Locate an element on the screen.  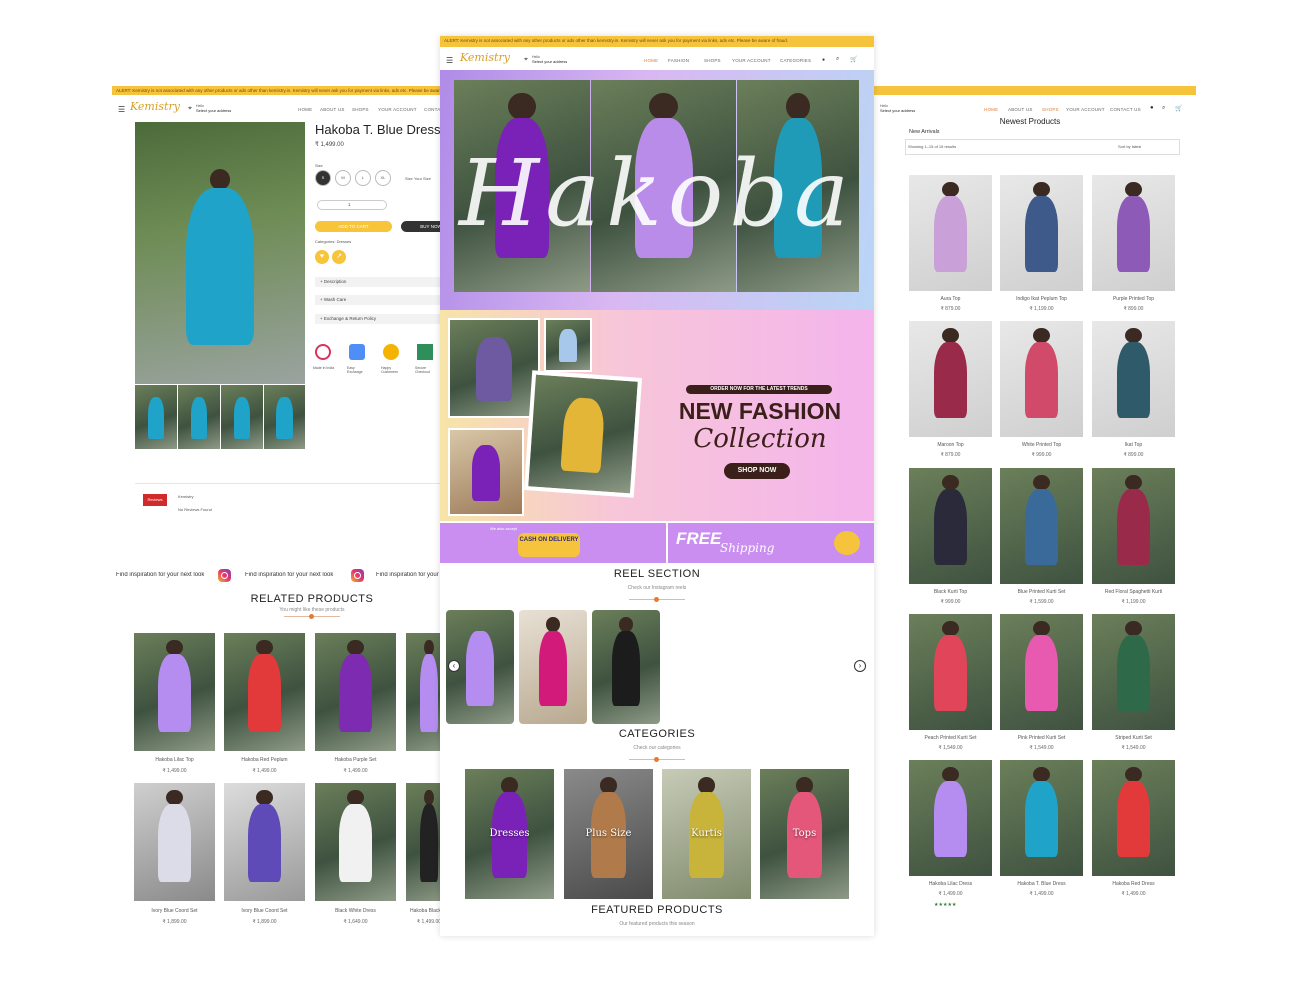
product-name: Indigo Ikat Peplum Top is located at coordinates (1041, 299).